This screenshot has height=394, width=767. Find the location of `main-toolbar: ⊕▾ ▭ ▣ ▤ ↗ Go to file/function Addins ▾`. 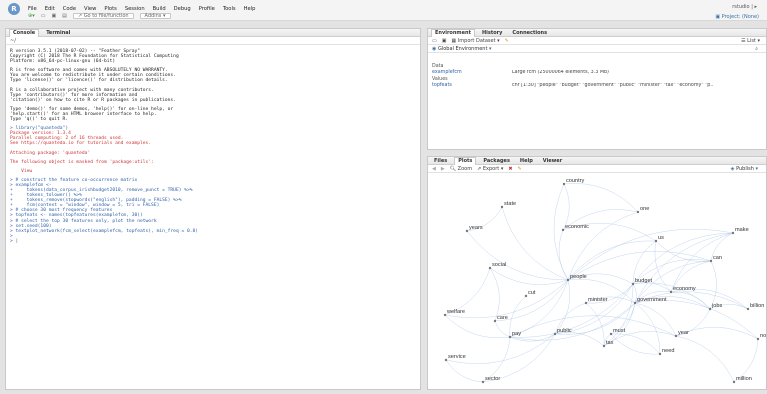

main-toolbar: ⊕▾ ▭ ▣ ▤ ↗ Go to file/function Addins ▾ is located at coordinates (99, 16).